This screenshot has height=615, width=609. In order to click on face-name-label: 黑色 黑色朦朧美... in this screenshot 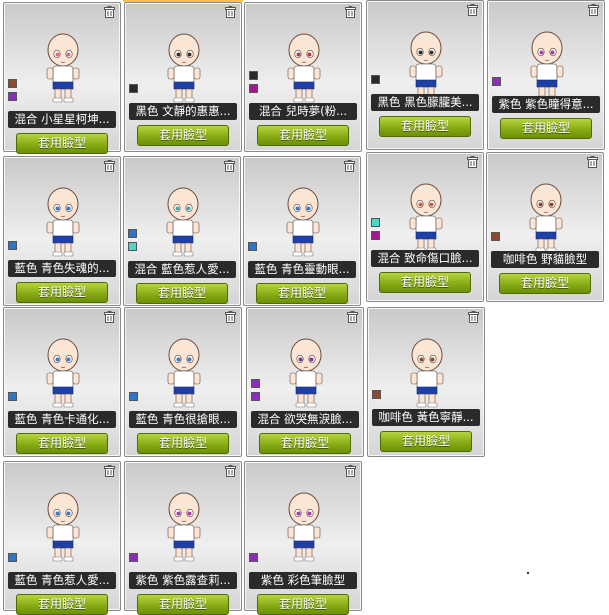, I will do `click(425, 102)`.